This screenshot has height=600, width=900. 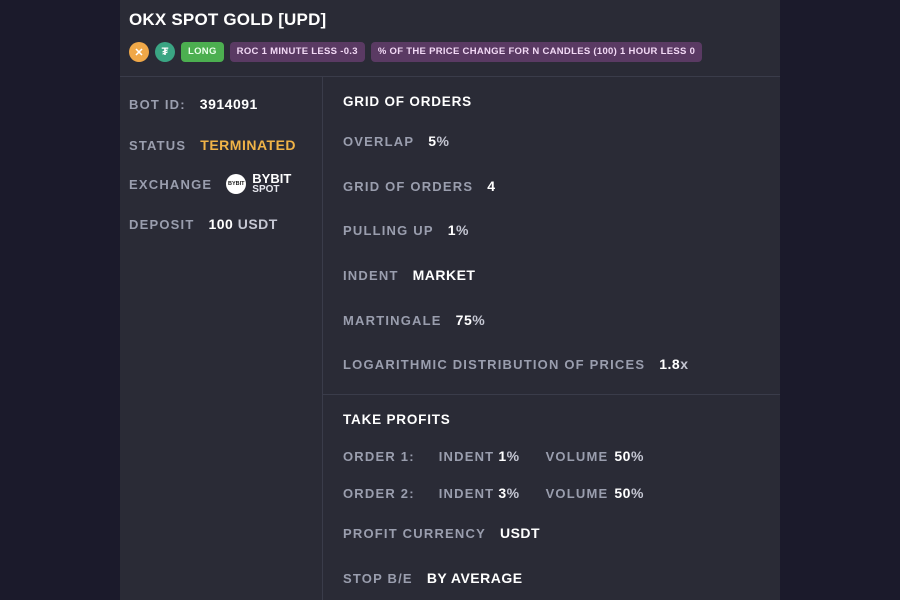 I want to click on profit-currency-row: PROFIT CURRENCY USDT, so click(x=441, y=533).